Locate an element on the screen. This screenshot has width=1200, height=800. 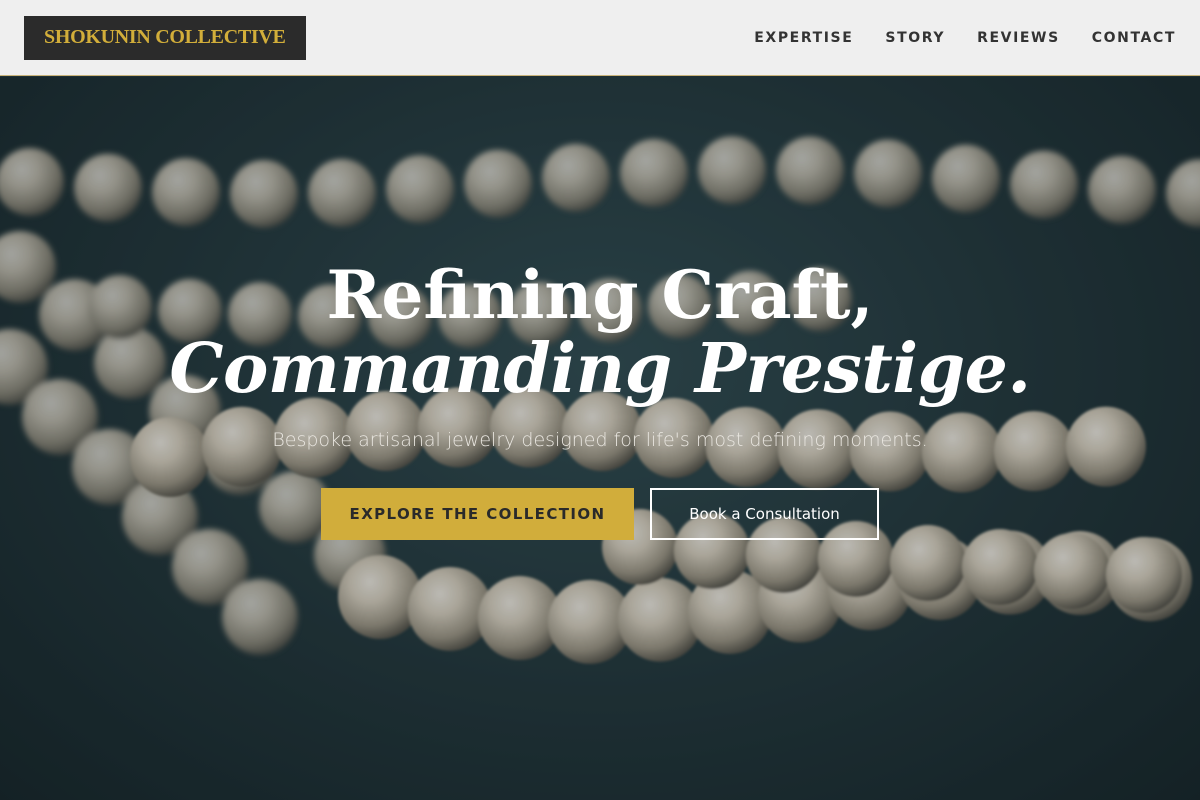
book-consultation-button: Book a Consultation is located at coordinates (764, 514).